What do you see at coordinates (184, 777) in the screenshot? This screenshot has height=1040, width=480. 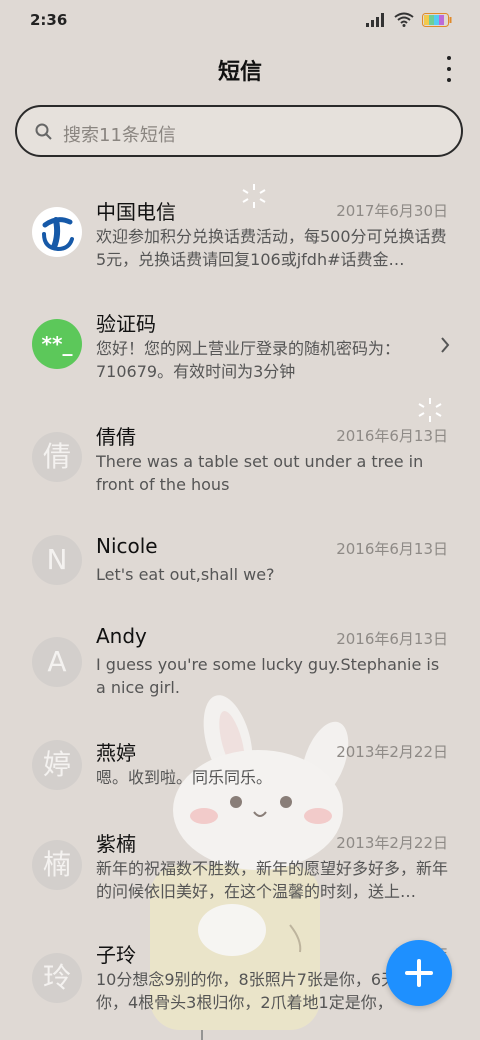 I see `thread-preview: 嗯。收到啦。同乐同乐。` at bounding box center [184, 777].